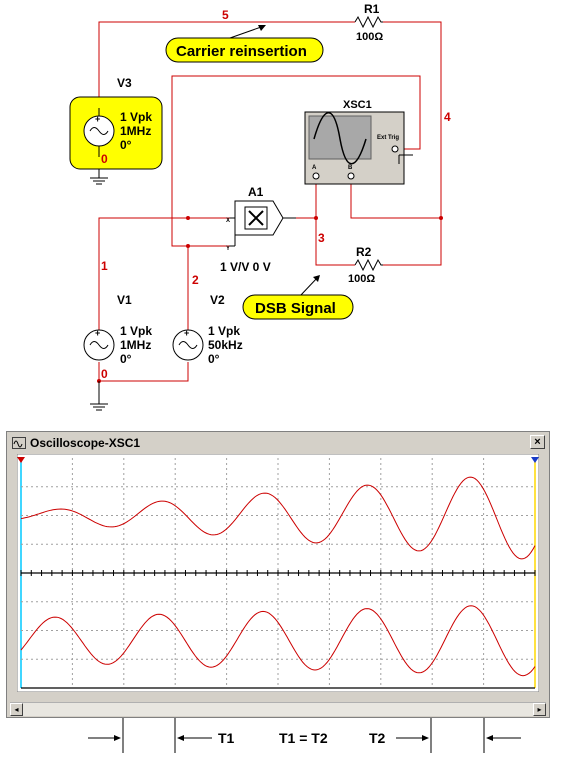 Image resolution: width=566 pixels, height=757 pixels. Describe the element at coordinates (258, 229) in the screenshot. I see `multiplier-a1: X Y A1 1 V/V 0 V` at that location.